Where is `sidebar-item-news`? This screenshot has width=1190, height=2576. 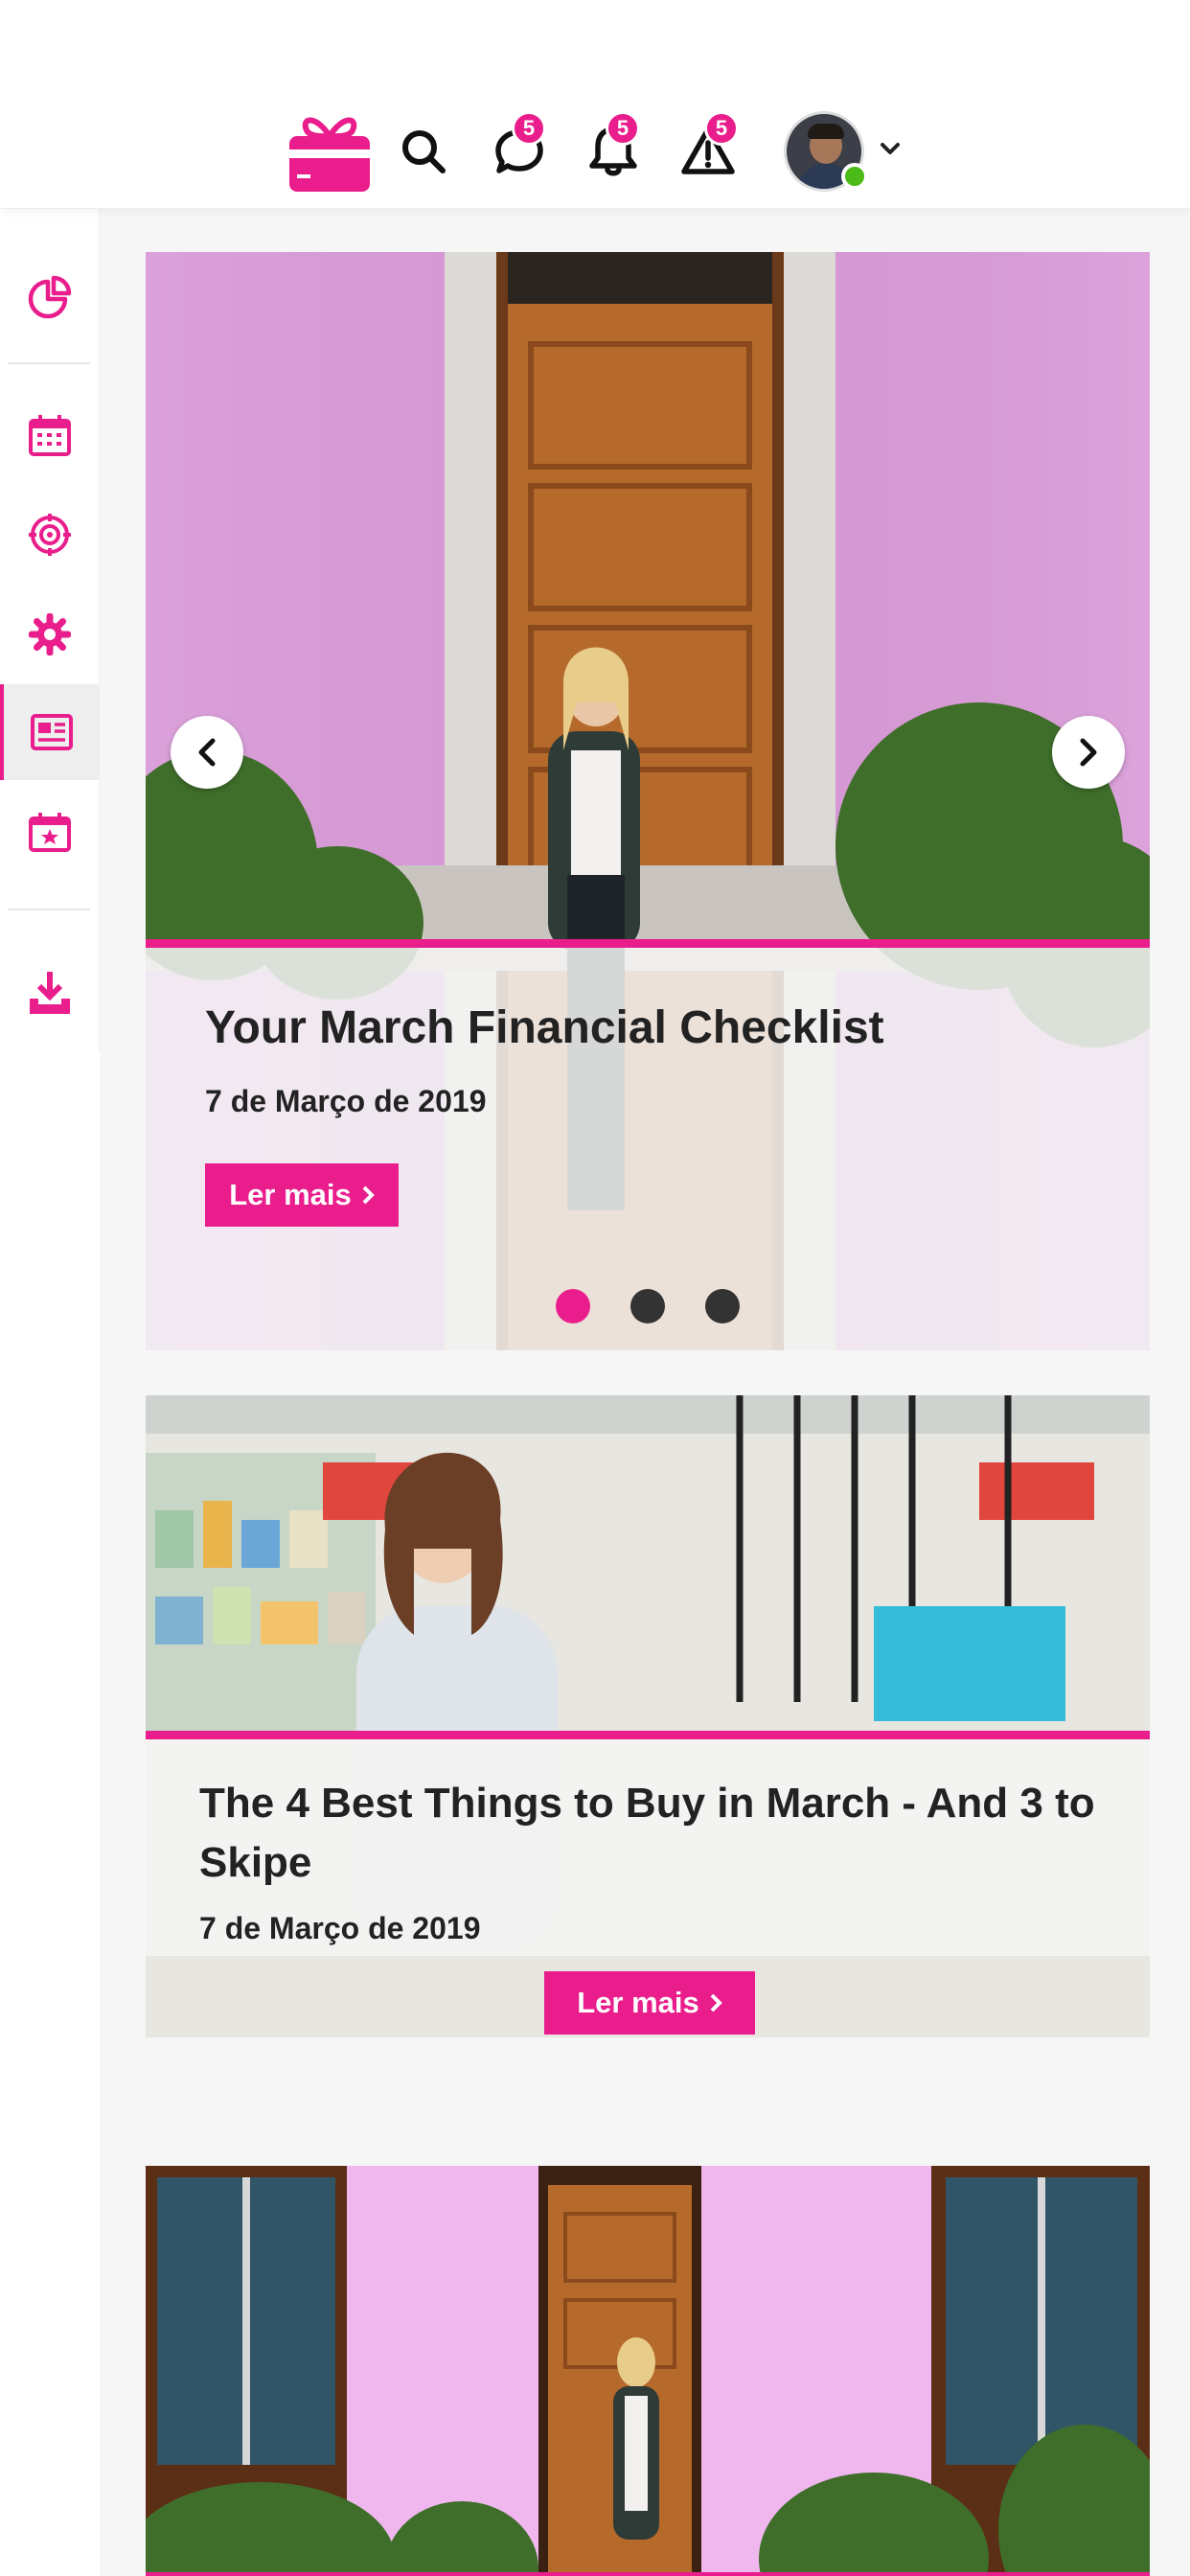 sidebar-item-news is located at coordinates (50, 732).